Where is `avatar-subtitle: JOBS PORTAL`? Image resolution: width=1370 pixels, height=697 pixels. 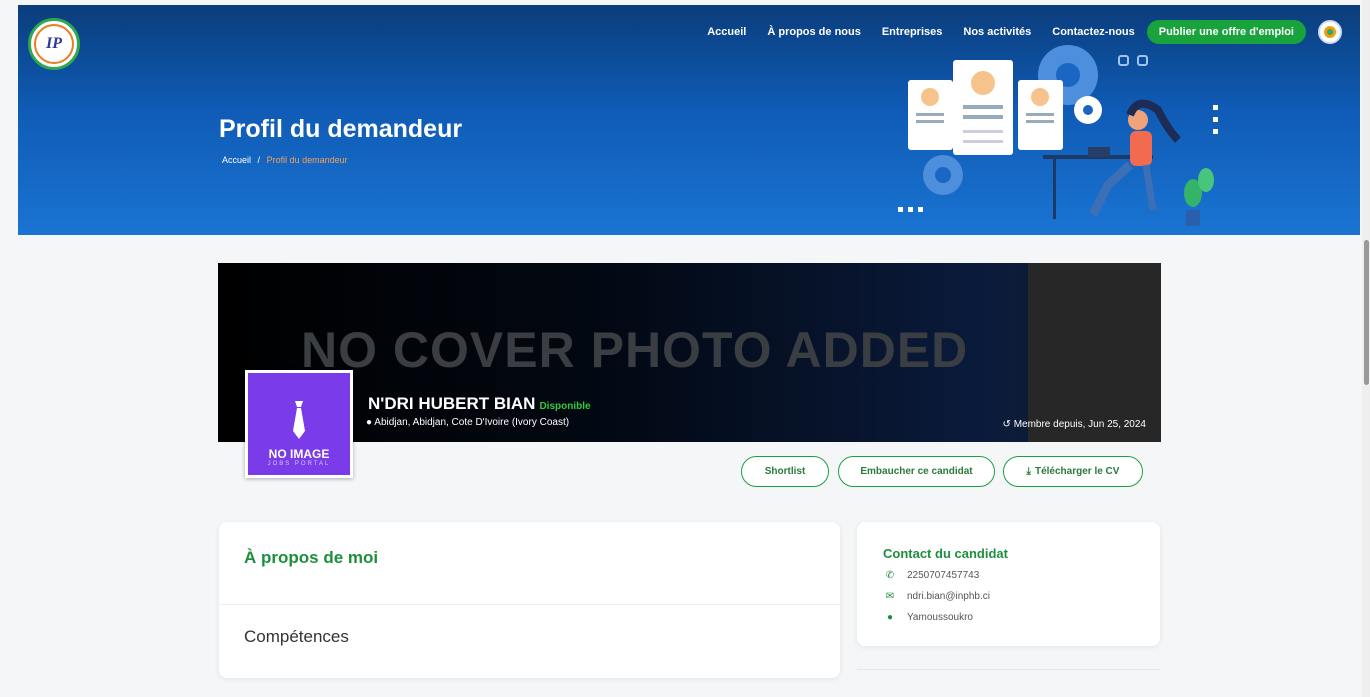
avatar-subtitle: JOBS PORTAL is located at coordinates (299, 464).